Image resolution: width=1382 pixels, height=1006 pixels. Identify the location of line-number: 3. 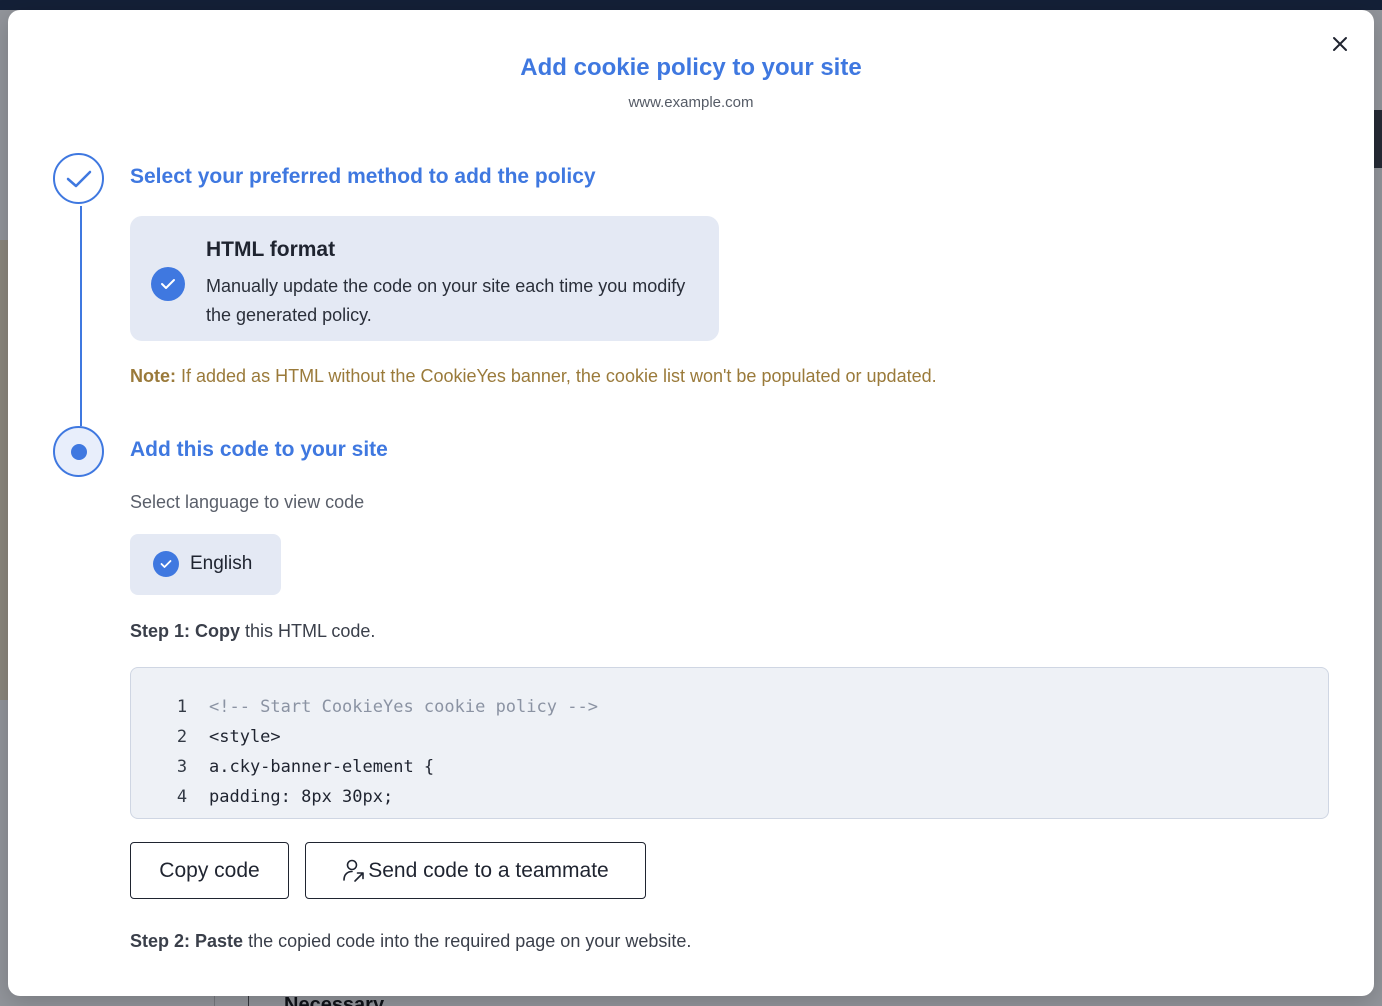
(182, 767).